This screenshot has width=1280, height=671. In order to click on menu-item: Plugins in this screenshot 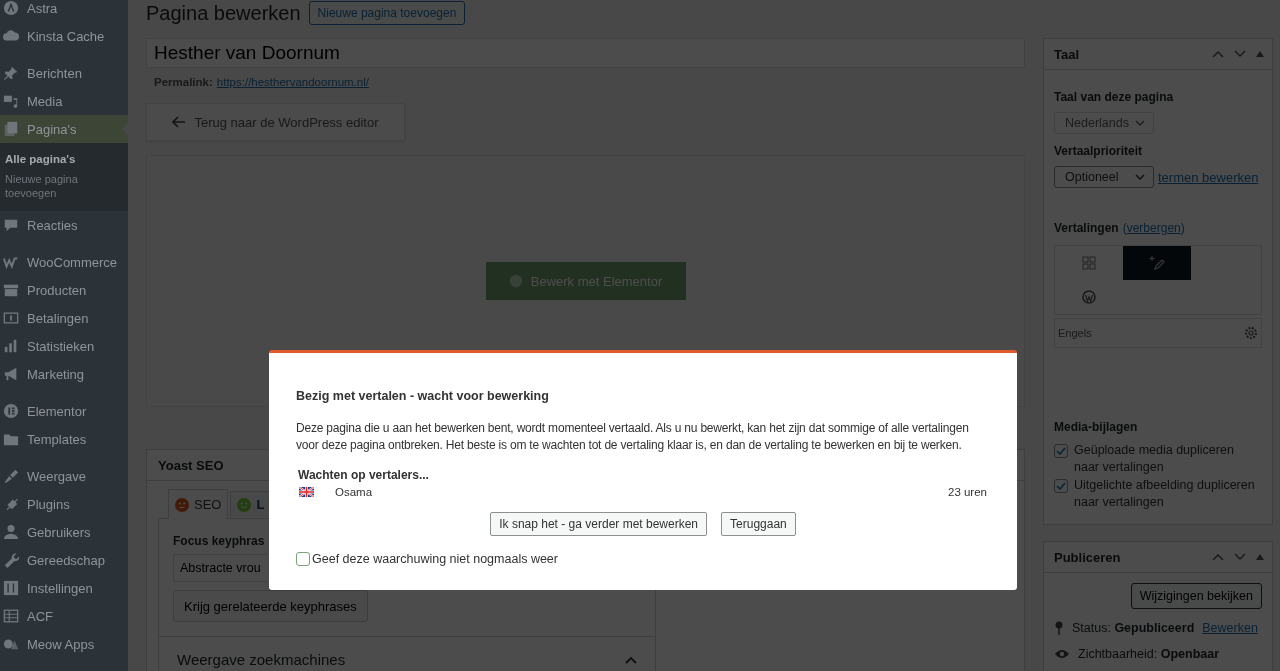, I will do `click(64, 504)`.